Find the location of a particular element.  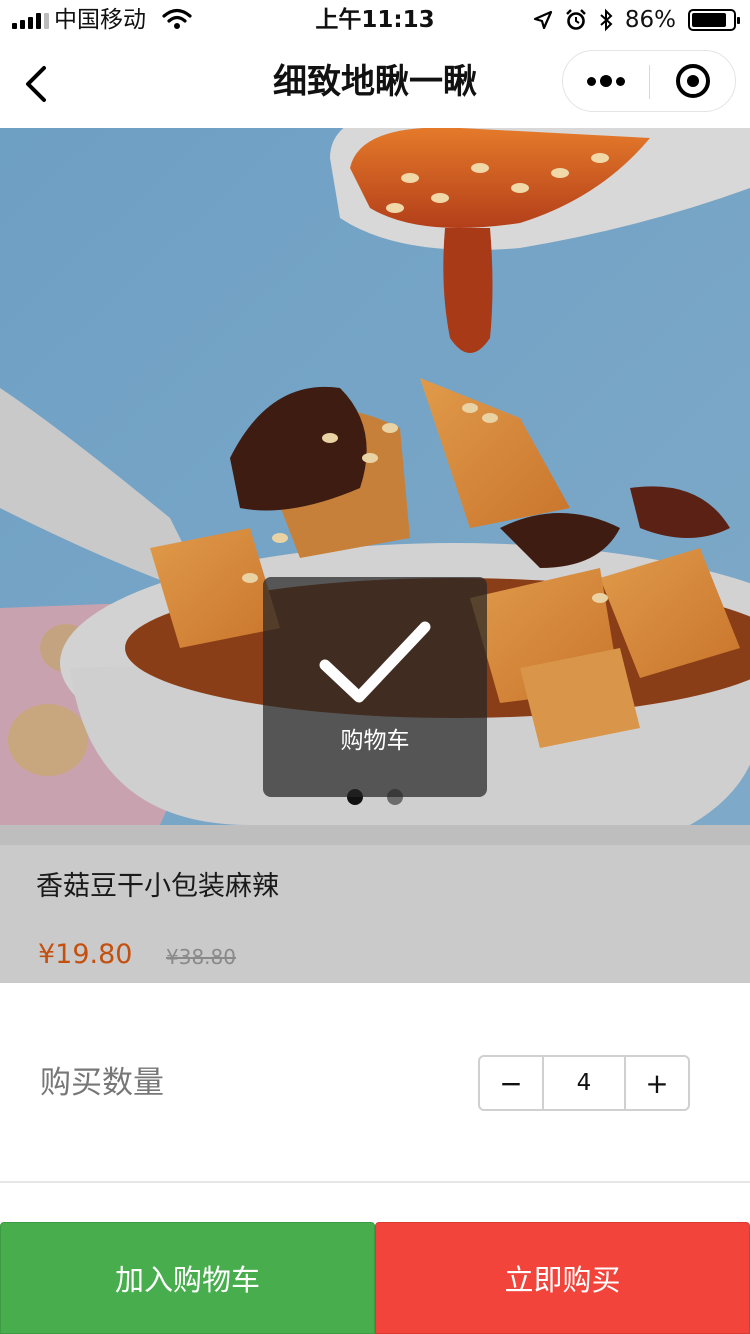

close-program-button is located at coordinates (693, 81).